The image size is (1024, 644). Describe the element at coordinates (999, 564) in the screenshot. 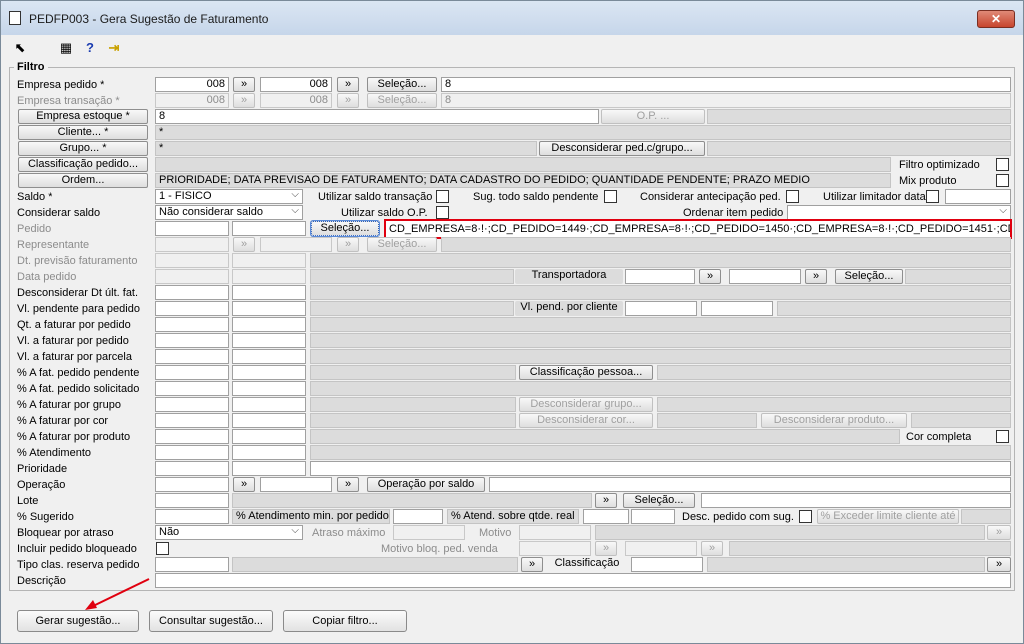

I see `classificacao-lookup-button-2: »` at that location.